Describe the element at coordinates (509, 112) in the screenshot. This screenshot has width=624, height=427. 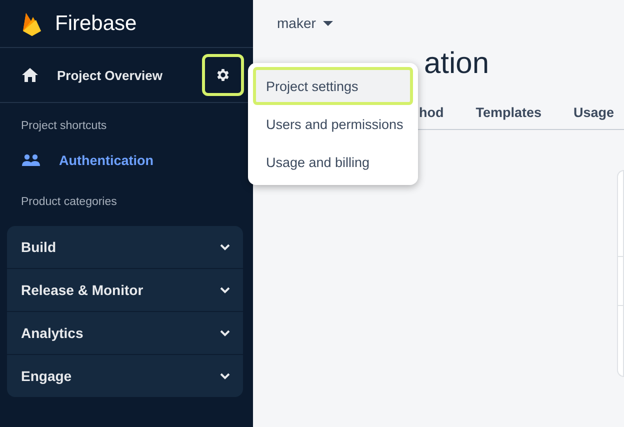
I see `tab: Templates` at that location.